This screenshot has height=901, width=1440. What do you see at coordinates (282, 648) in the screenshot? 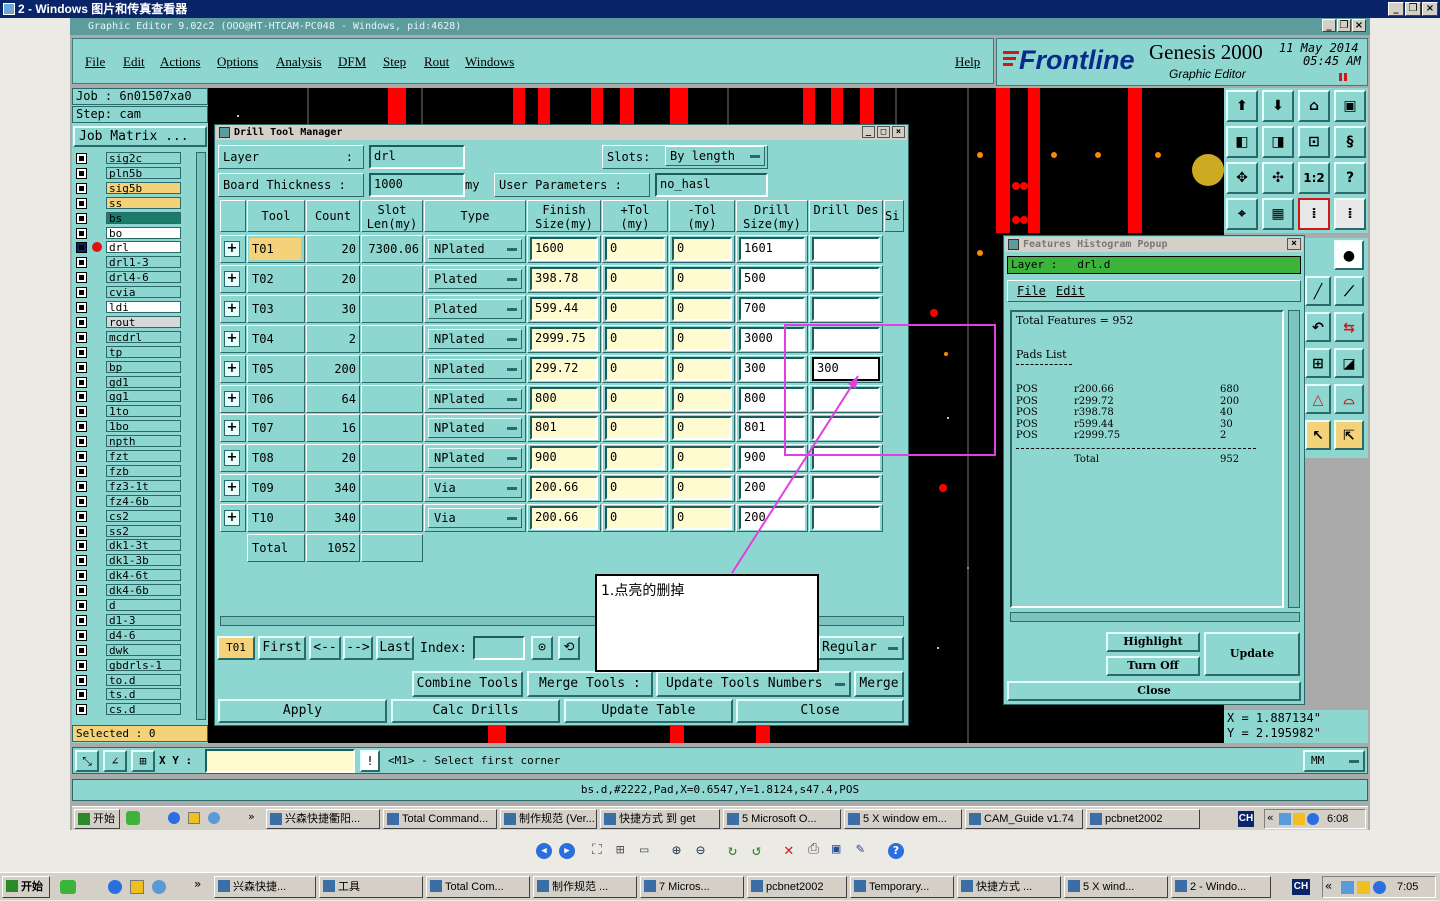
I see `first-button: First` at bounding box center [282, 648].